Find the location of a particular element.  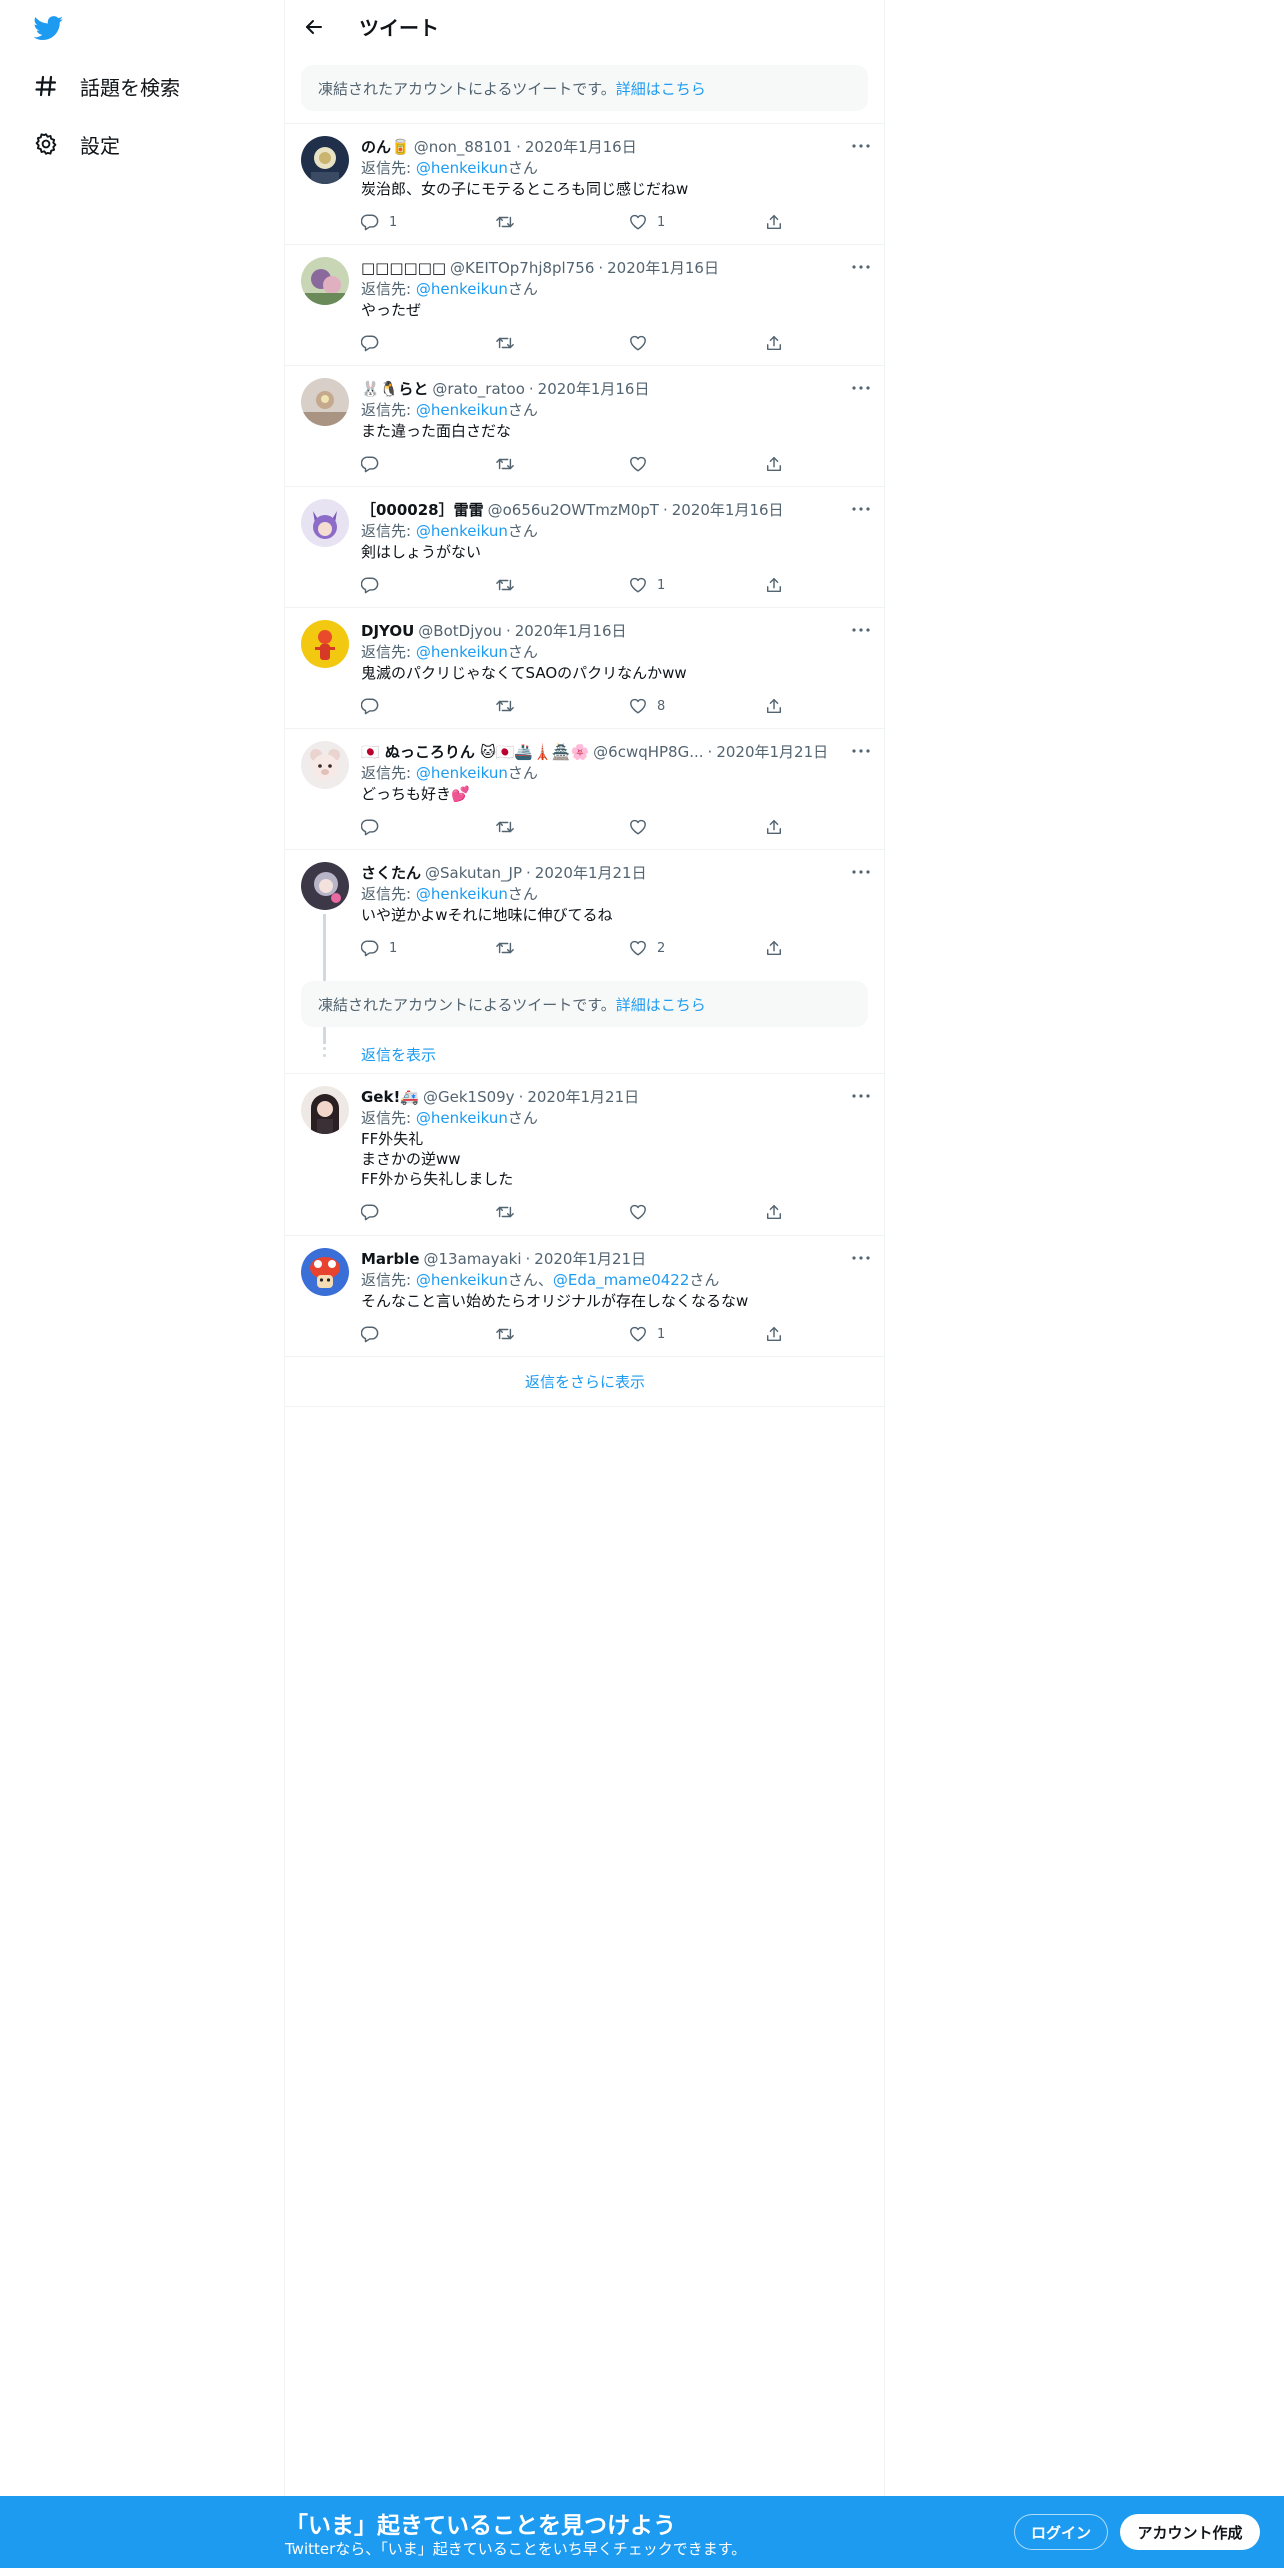

author-handle: @KEITOp7hj8pl756 is located at coordinates (522, 268).